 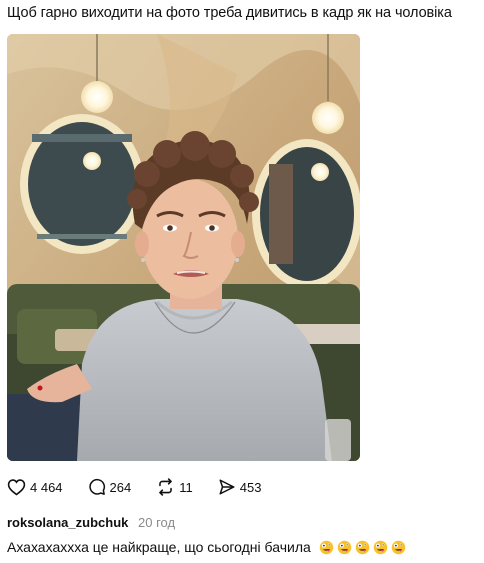 I want to click on share-button: 453, so click(x=240, y=487).